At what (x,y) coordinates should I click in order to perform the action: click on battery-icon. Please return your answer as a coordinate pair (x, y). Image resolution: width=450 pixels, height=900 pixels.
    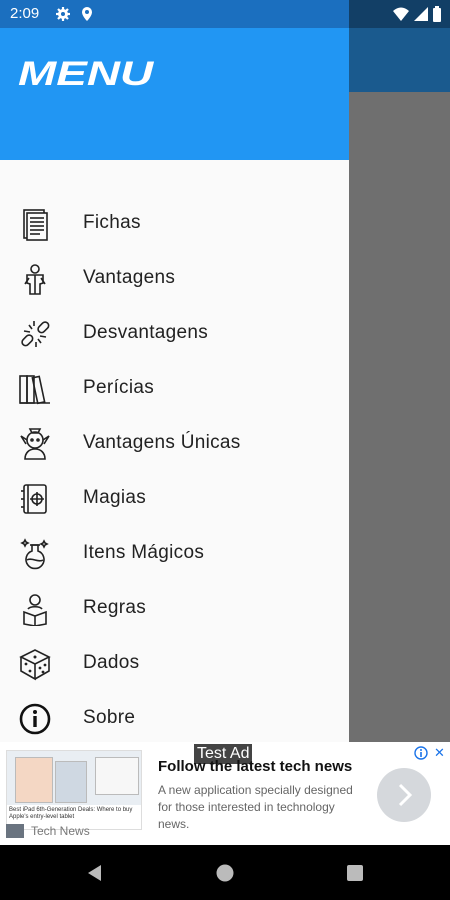
    Looking at the image, I should click on (437, 14).